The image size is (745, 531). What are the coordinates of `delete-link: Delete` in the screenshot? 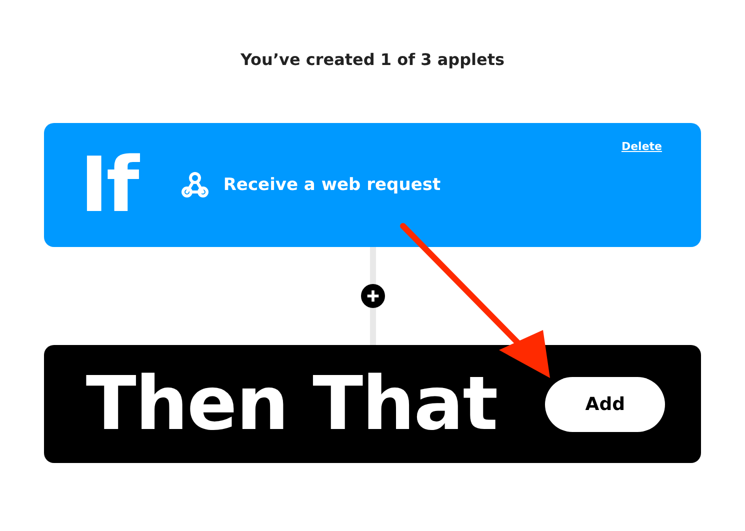 It's located at (641, 146).